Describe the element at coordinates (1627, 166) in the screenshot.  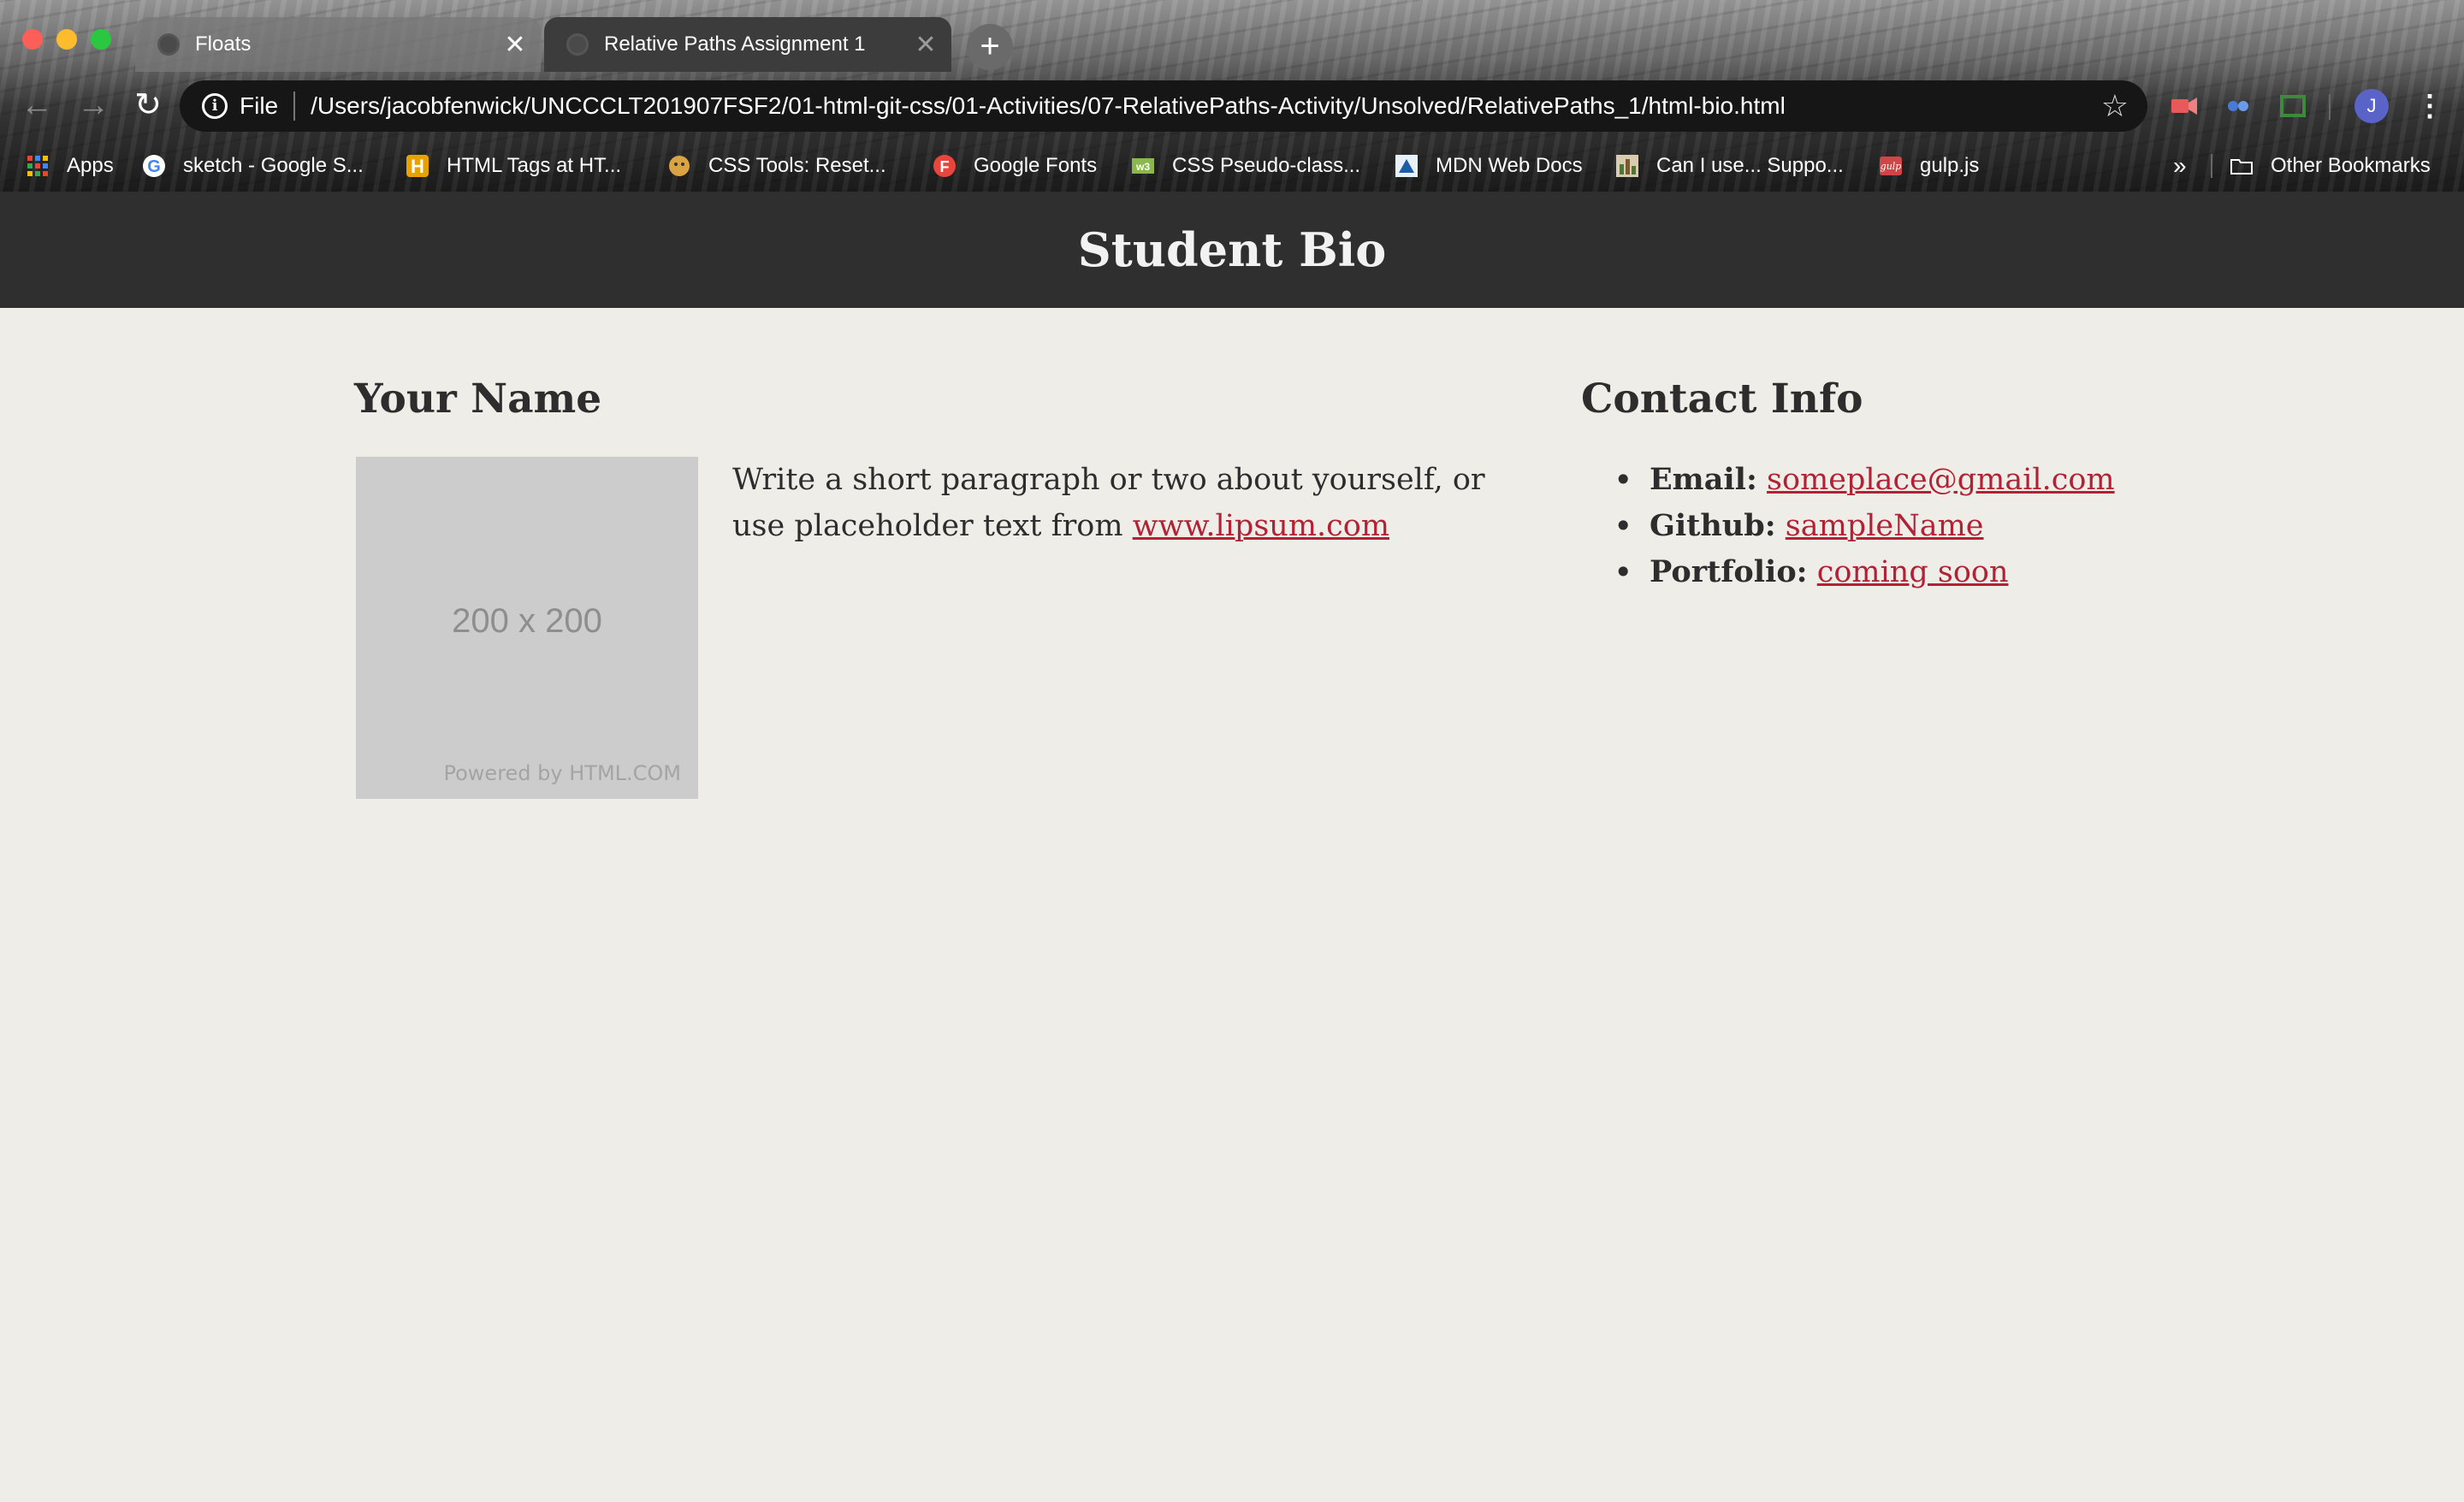
I see `caniuse-icon` at that location.